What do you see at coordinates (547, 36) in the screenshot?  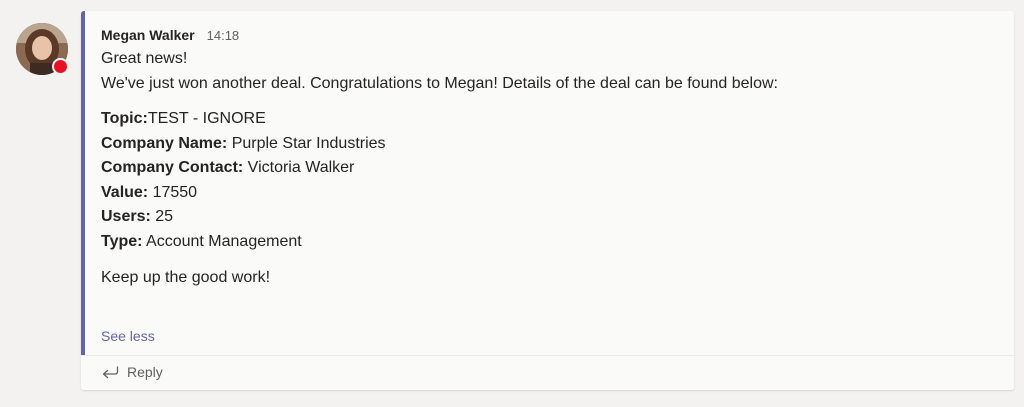 I see `message-header: Megan Walker 14:18` at bounding box center [547, 36].